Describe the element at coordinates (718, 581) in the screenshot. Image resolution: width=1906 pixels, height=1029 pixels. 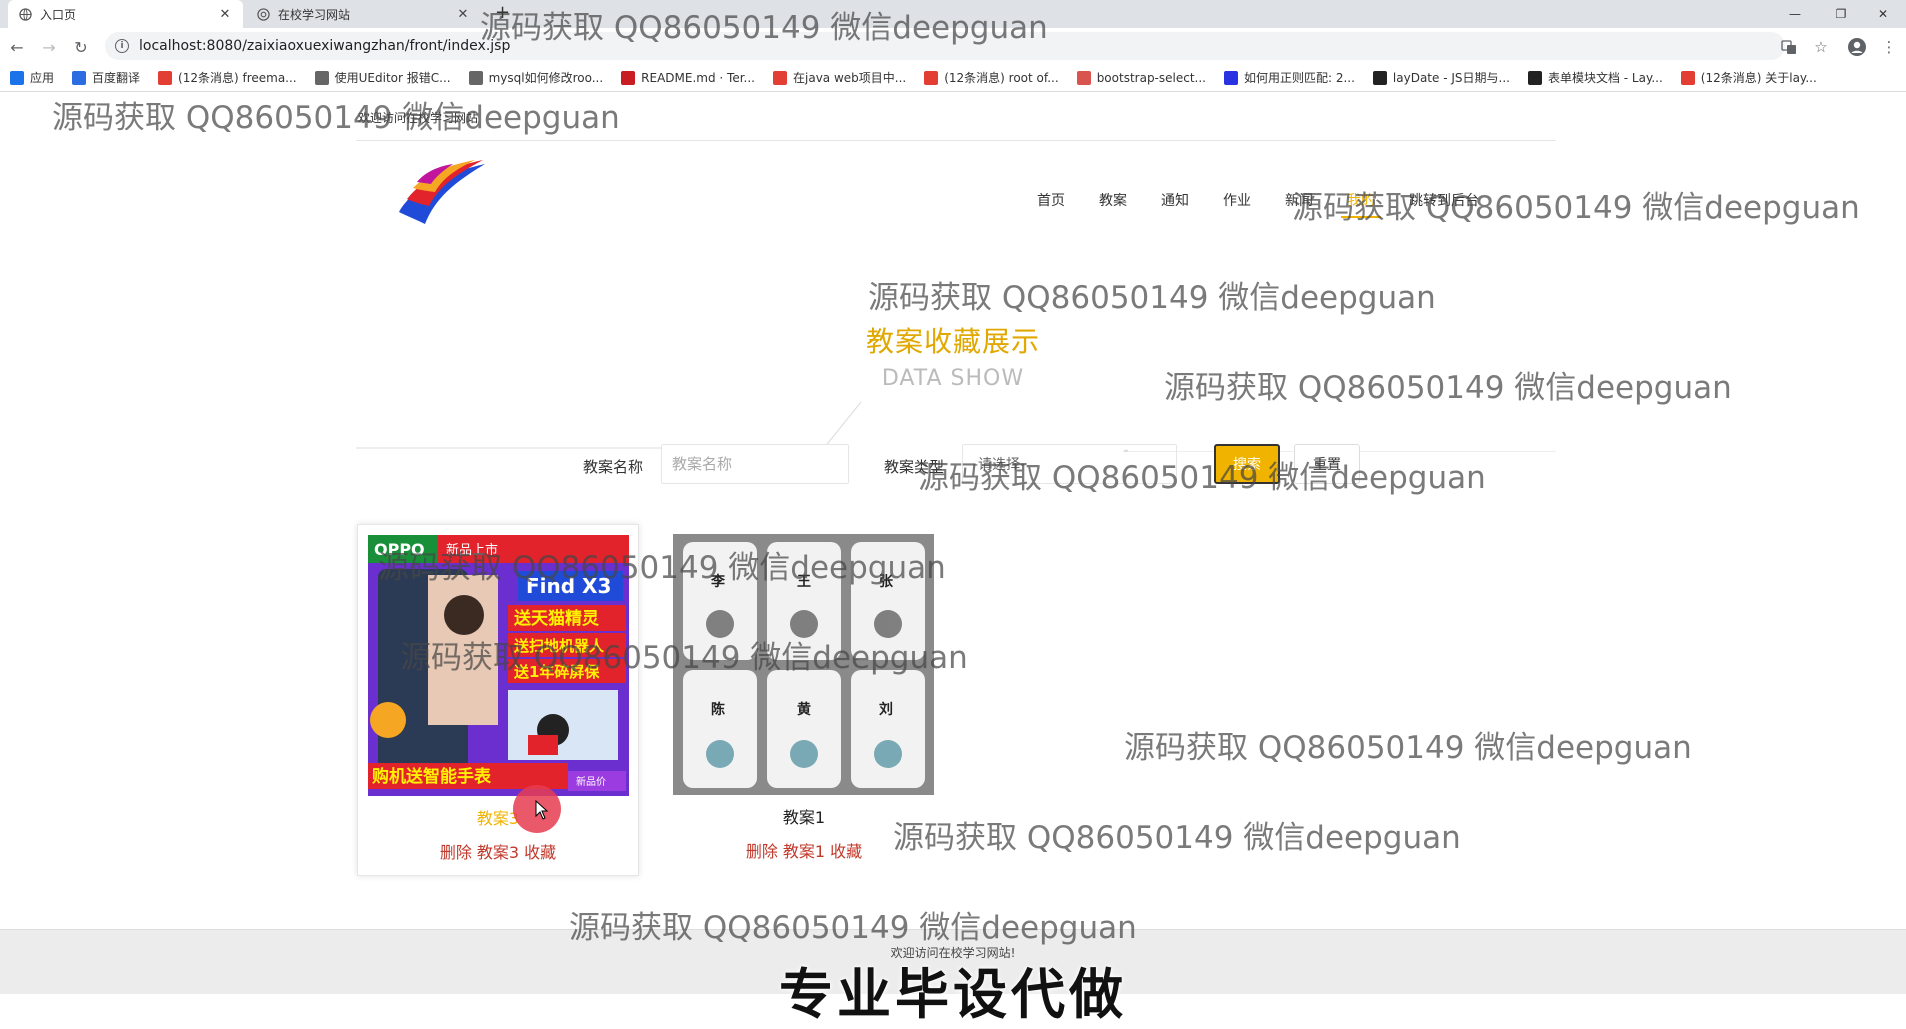
I see `svg-text: 李` at that location.